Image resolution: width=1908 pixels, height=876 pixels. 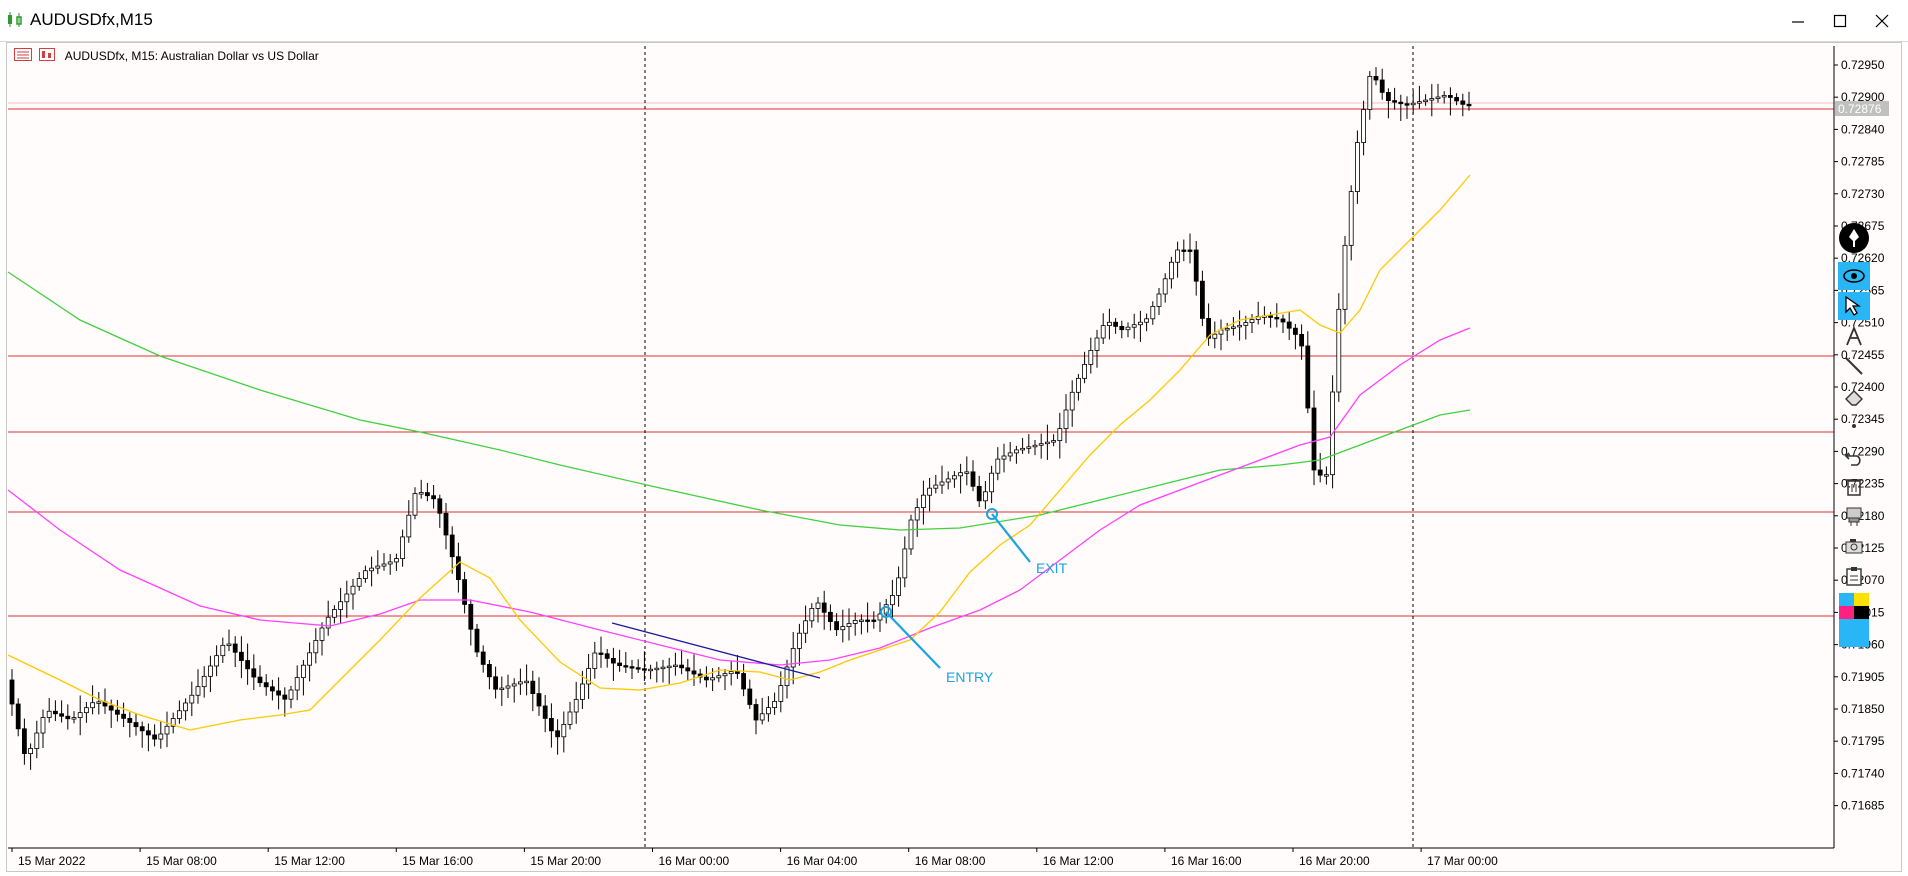 I want to click on chart-list-icon, so click(x=23, y=56).